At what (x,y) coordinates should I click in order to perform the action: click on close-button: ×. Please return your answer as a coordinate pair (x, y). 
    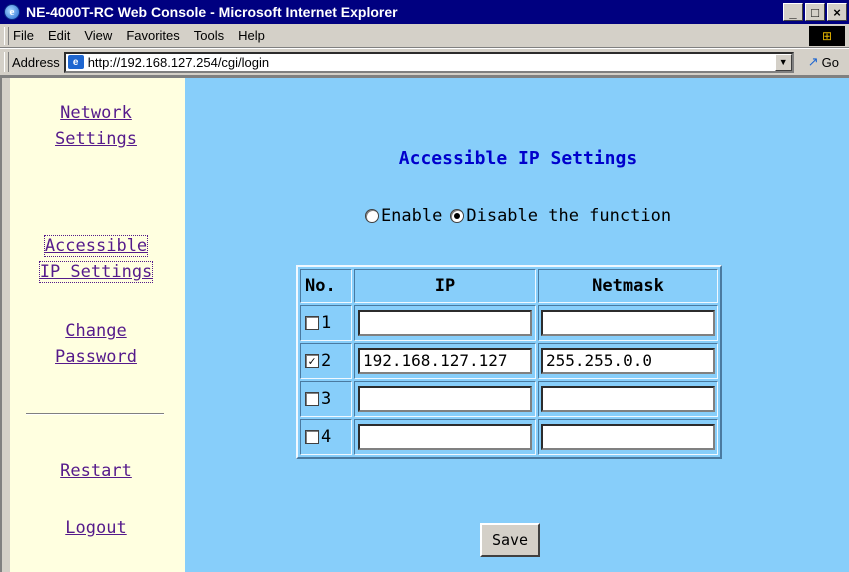
    Looking at the image, I should click on (837, 12).